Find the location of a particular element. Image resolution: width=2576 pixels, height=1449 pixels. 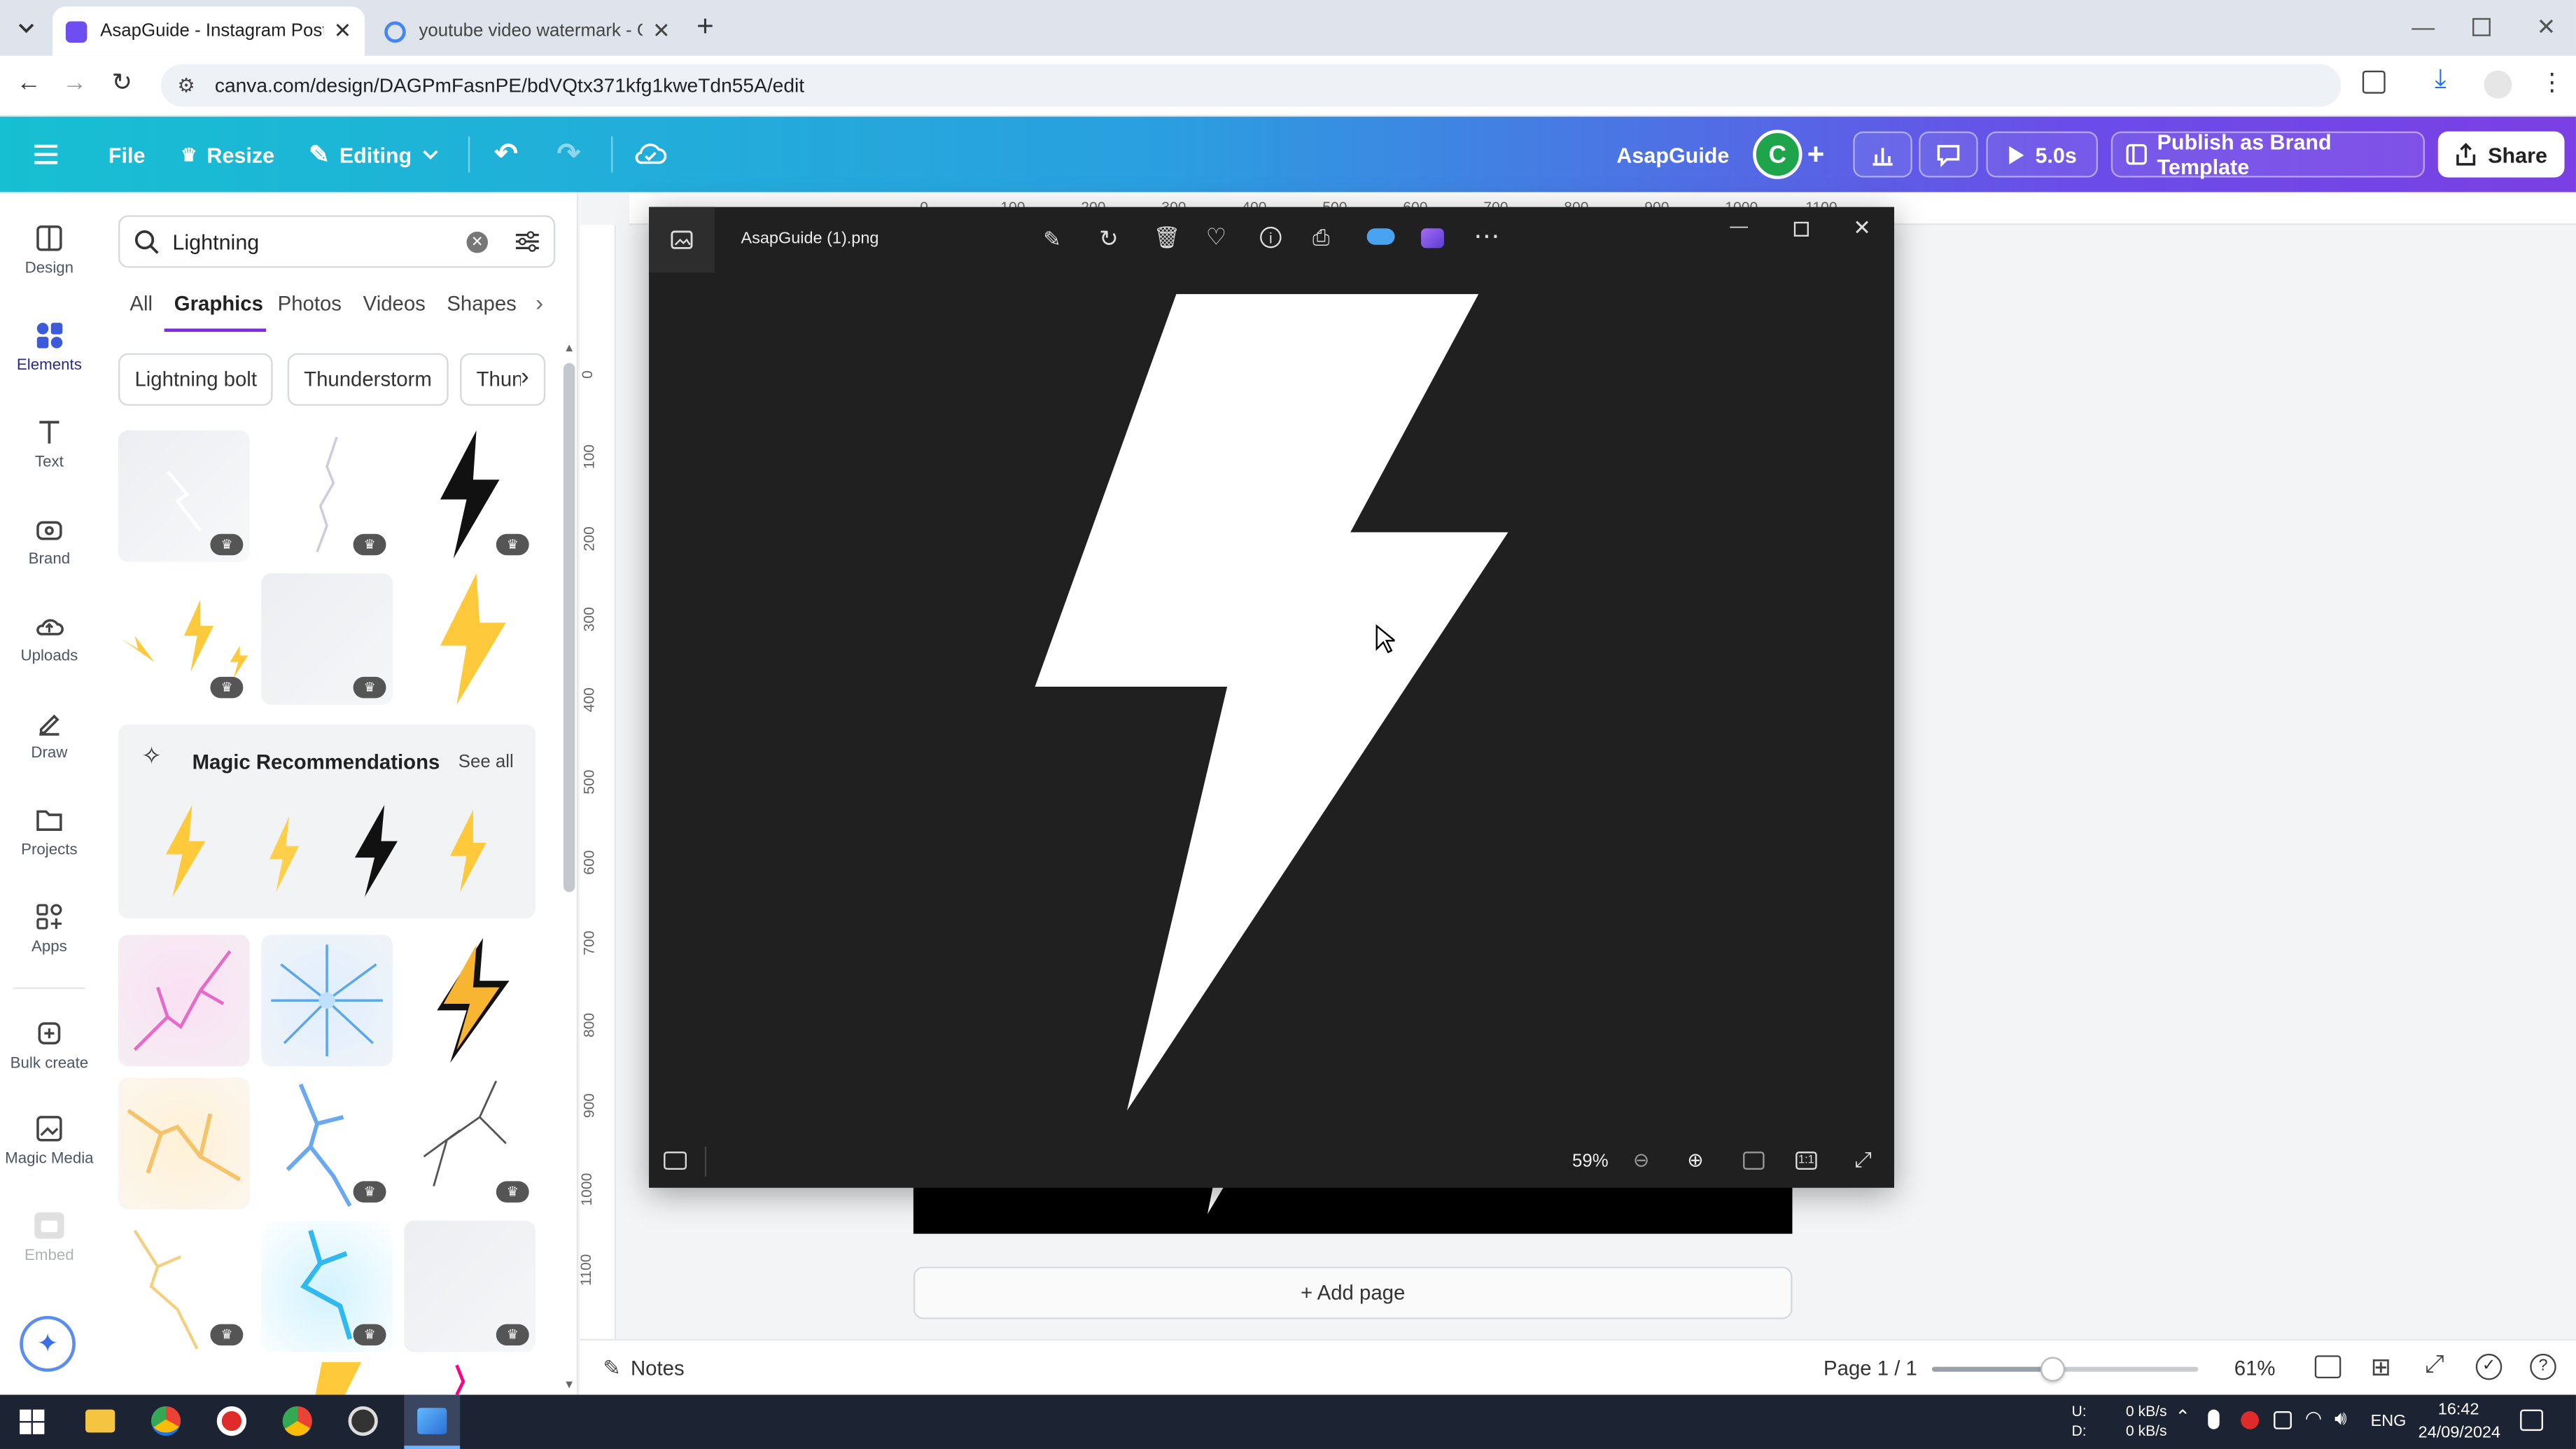

panel-scrollbar-thumb is located at coordinates (569, 627).